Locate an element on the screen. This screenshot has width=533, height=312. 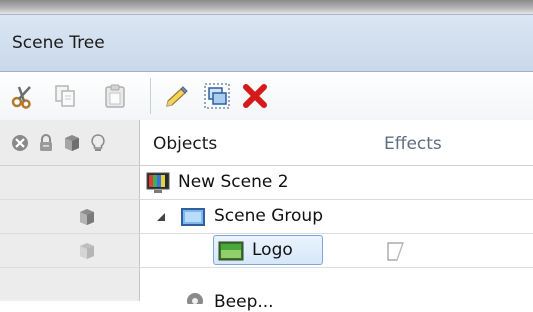
scene-icon is located at coordinates (158, 182).